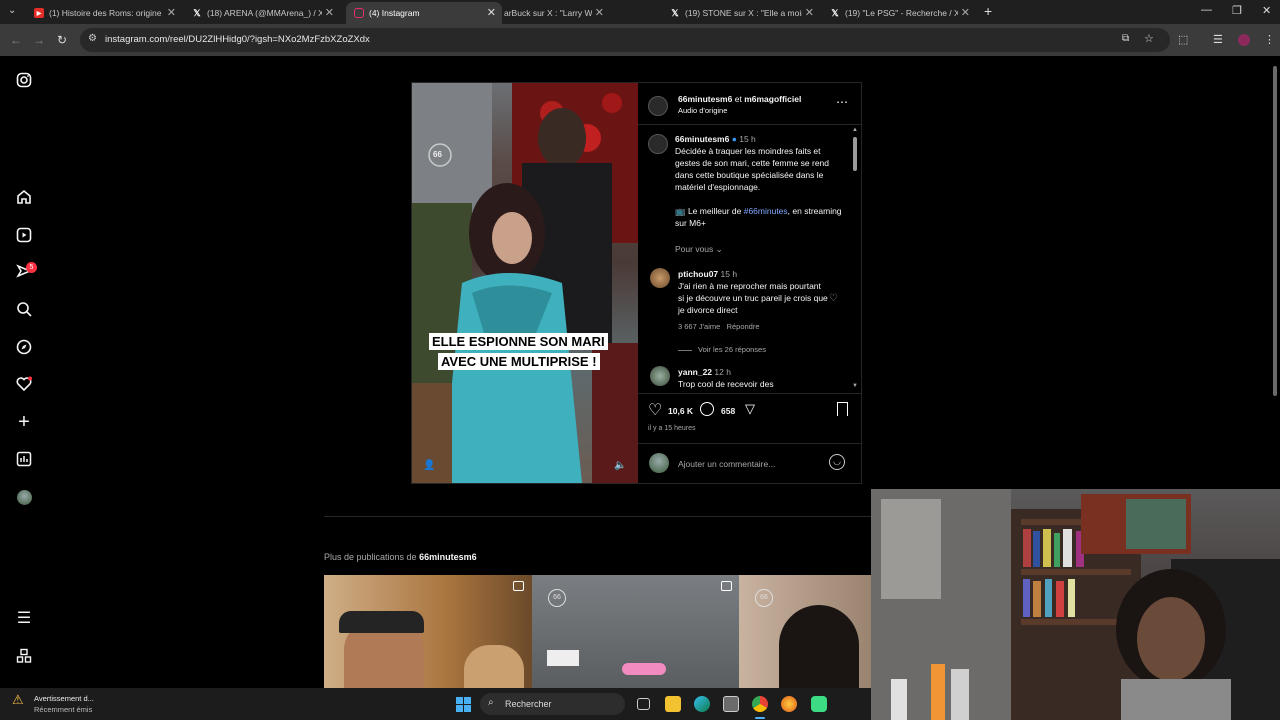 The width and height of the screenshot is (1280, 720). Describe the element at coordinates (1266, 10) in the screenshot. I see `close-window-icon: ✕` at that location.